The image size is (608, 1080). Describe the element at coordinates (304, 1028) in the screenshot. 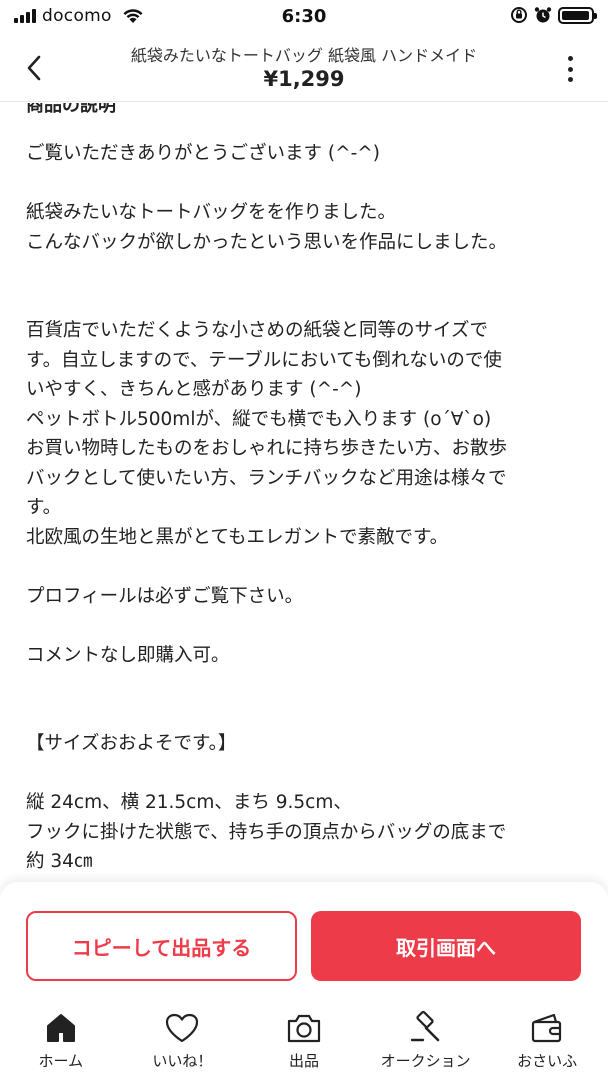

I see `camera-icon` at that location.